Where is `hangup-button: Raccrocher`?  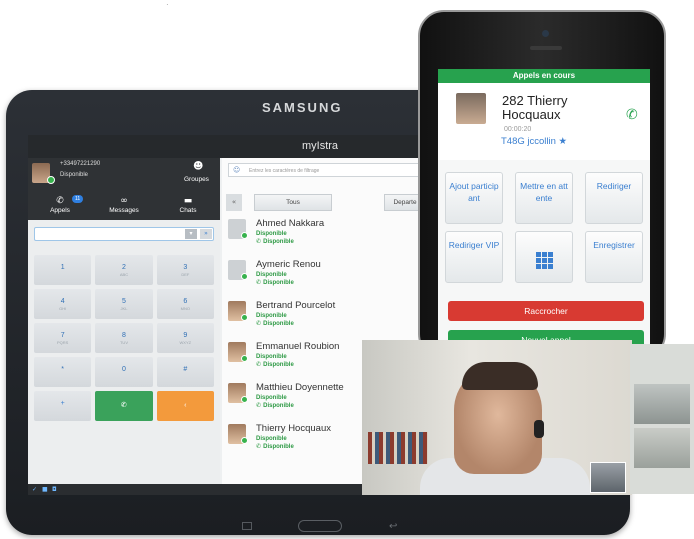
hangup-button: Raccrocher is located at coordinates (546, 311).